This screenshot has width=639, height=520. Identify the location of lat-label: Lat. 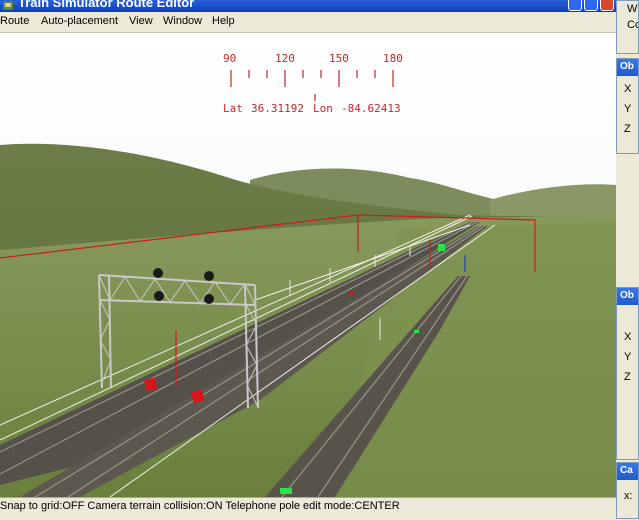
(233, 108).